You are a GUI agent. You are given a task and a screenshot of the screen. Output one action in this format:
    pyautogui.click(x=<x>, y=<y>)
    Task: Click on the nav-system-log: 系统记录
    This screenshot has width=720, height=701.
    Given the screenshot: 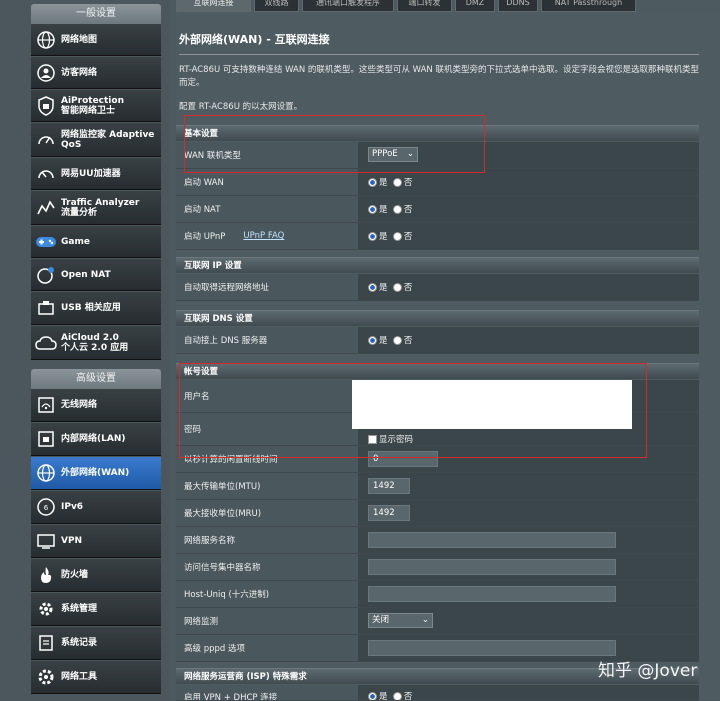 What is the action you would take?
    pyautogui.click(x=96, y=643)
    